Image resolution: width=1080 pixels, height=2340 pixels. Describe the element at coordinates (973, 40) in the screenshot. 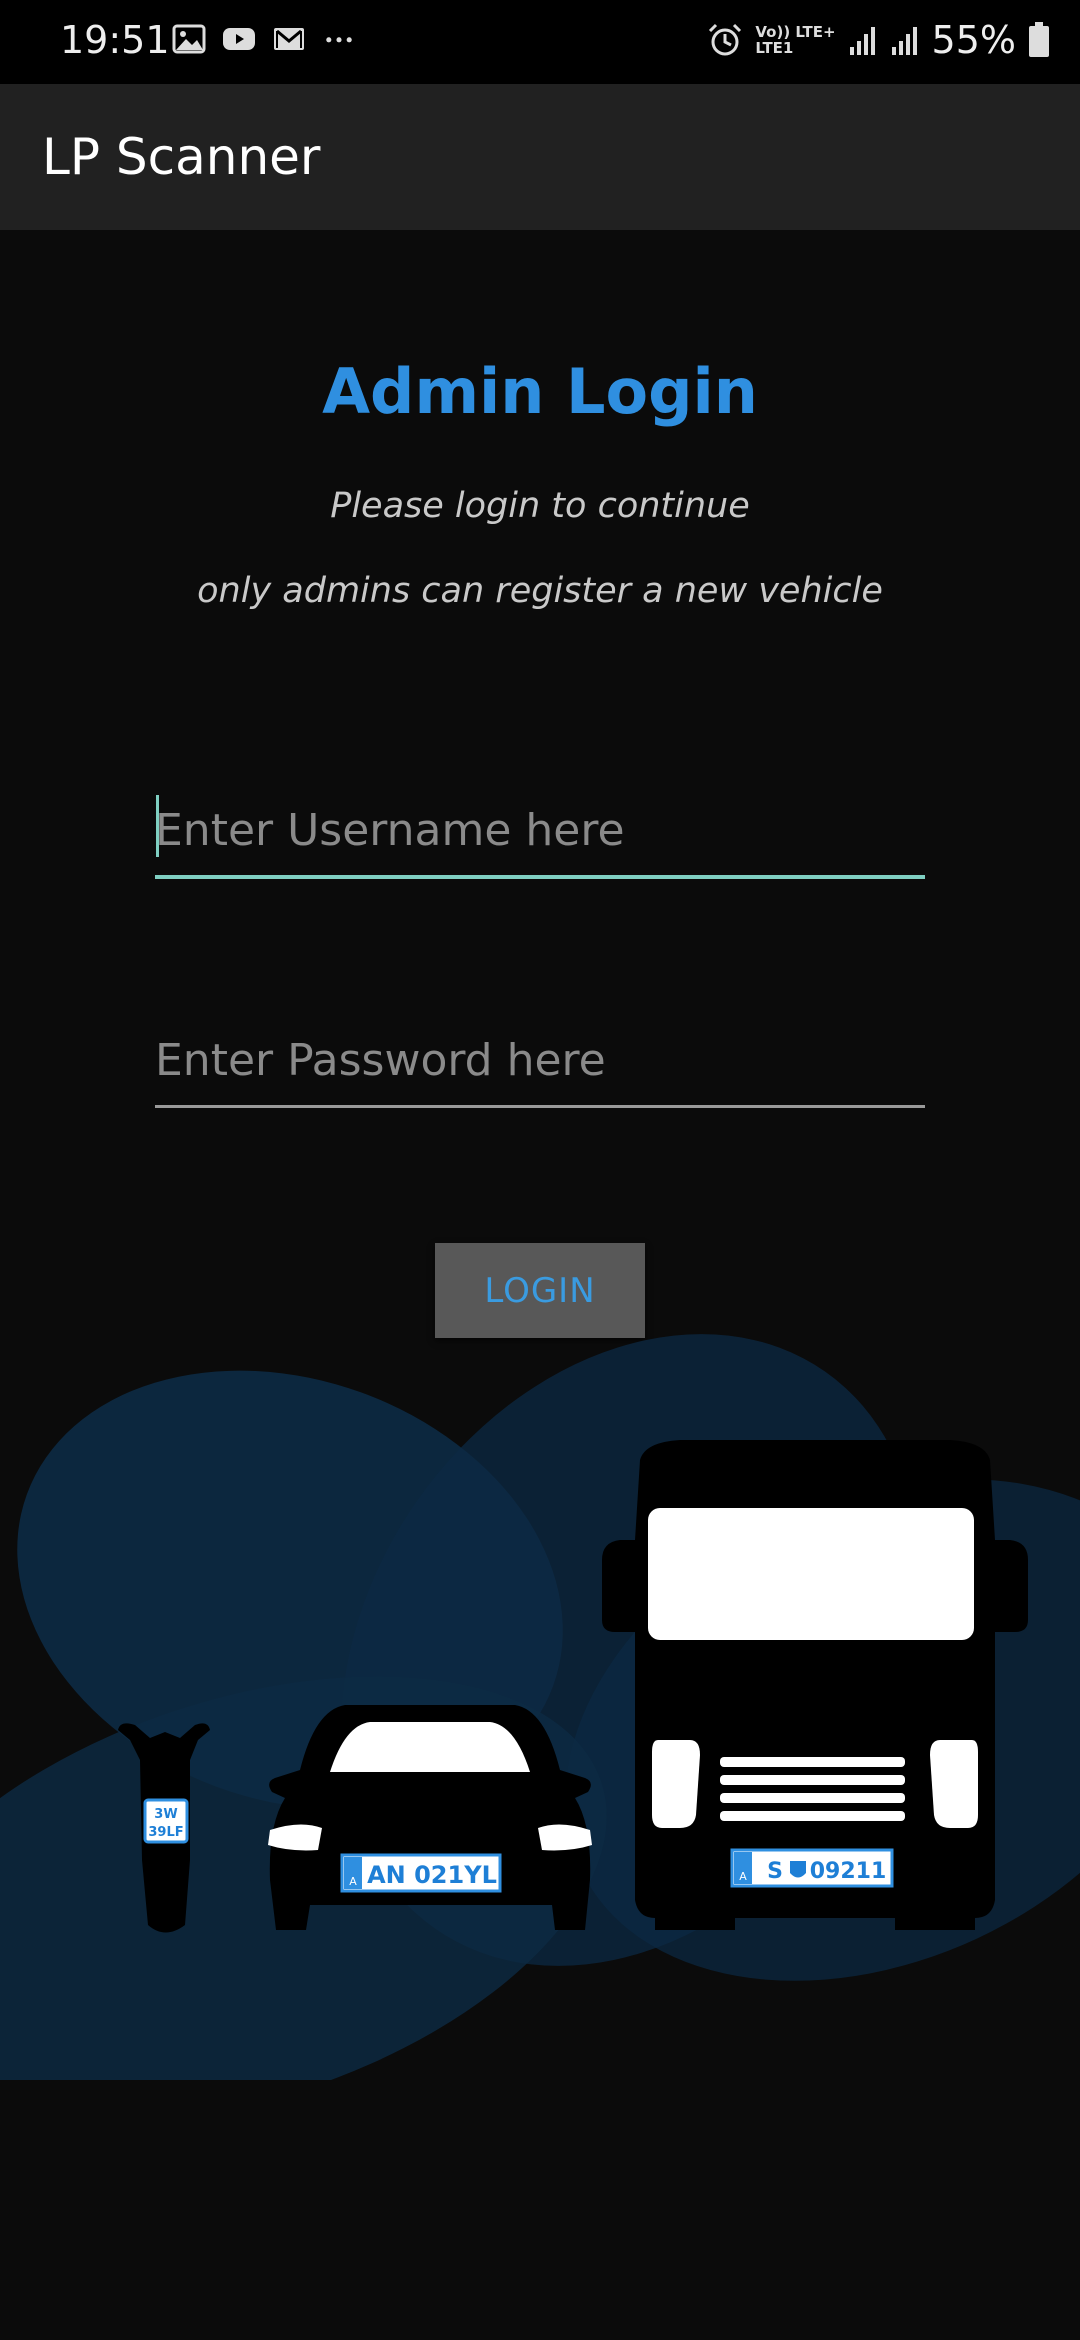

I see `battery-percent: 55%` at that location.